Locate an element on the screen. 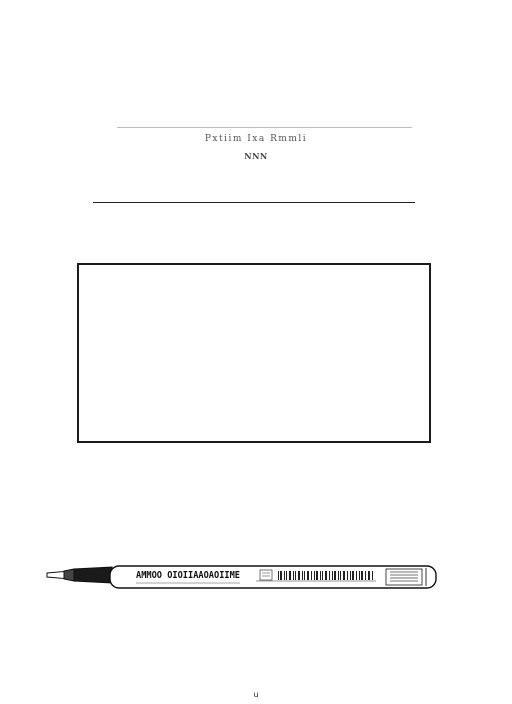 The image size is (512, 704). document-subtitle: NNN is located at coordinates (256, 156).